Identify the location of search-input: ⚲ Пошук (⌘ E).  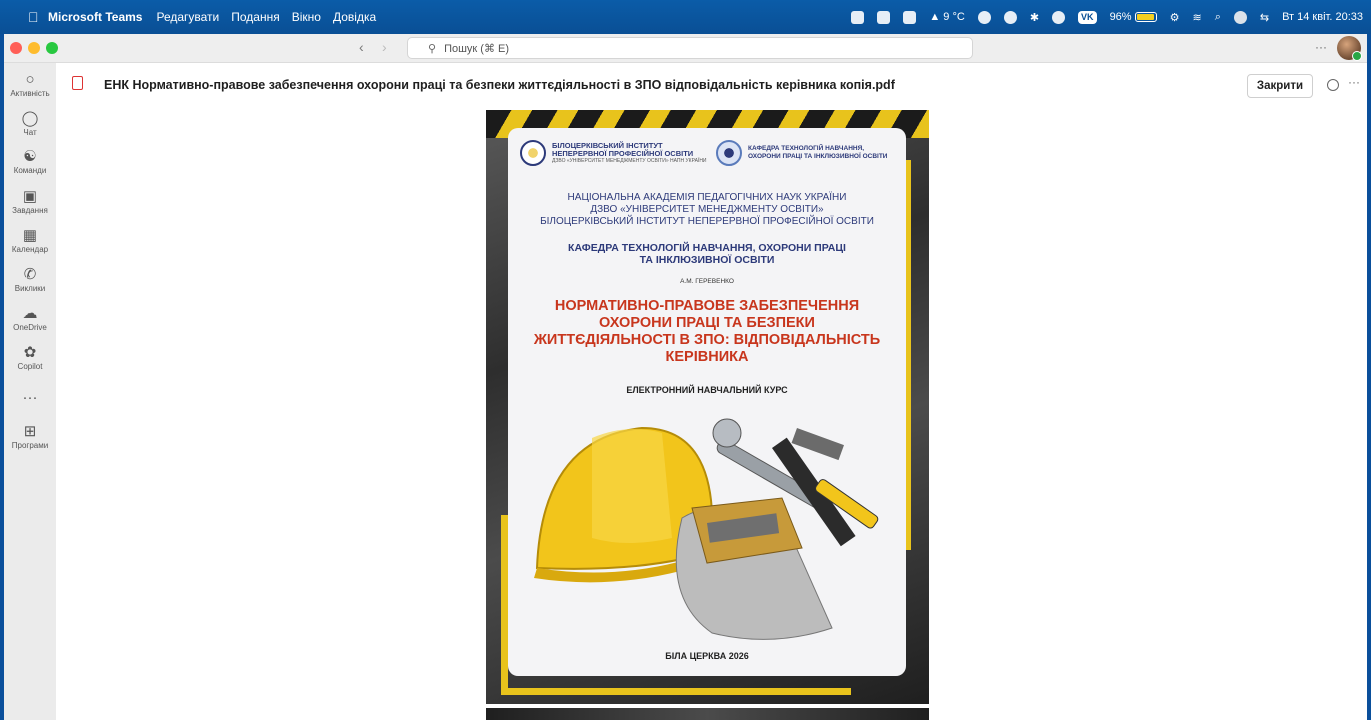
(690, 48).